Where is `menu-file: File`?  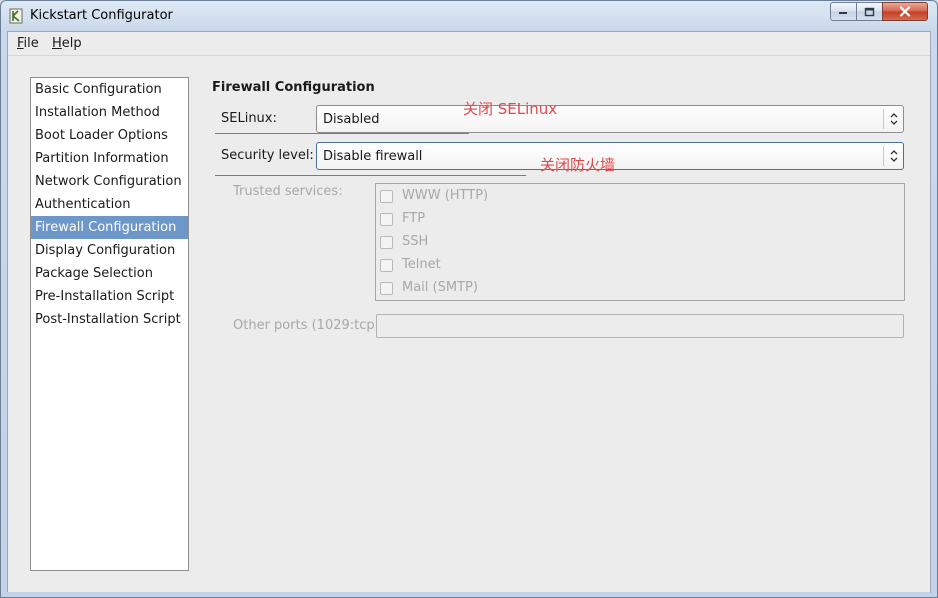
menu-file: File is located at coordinates (28, 43).